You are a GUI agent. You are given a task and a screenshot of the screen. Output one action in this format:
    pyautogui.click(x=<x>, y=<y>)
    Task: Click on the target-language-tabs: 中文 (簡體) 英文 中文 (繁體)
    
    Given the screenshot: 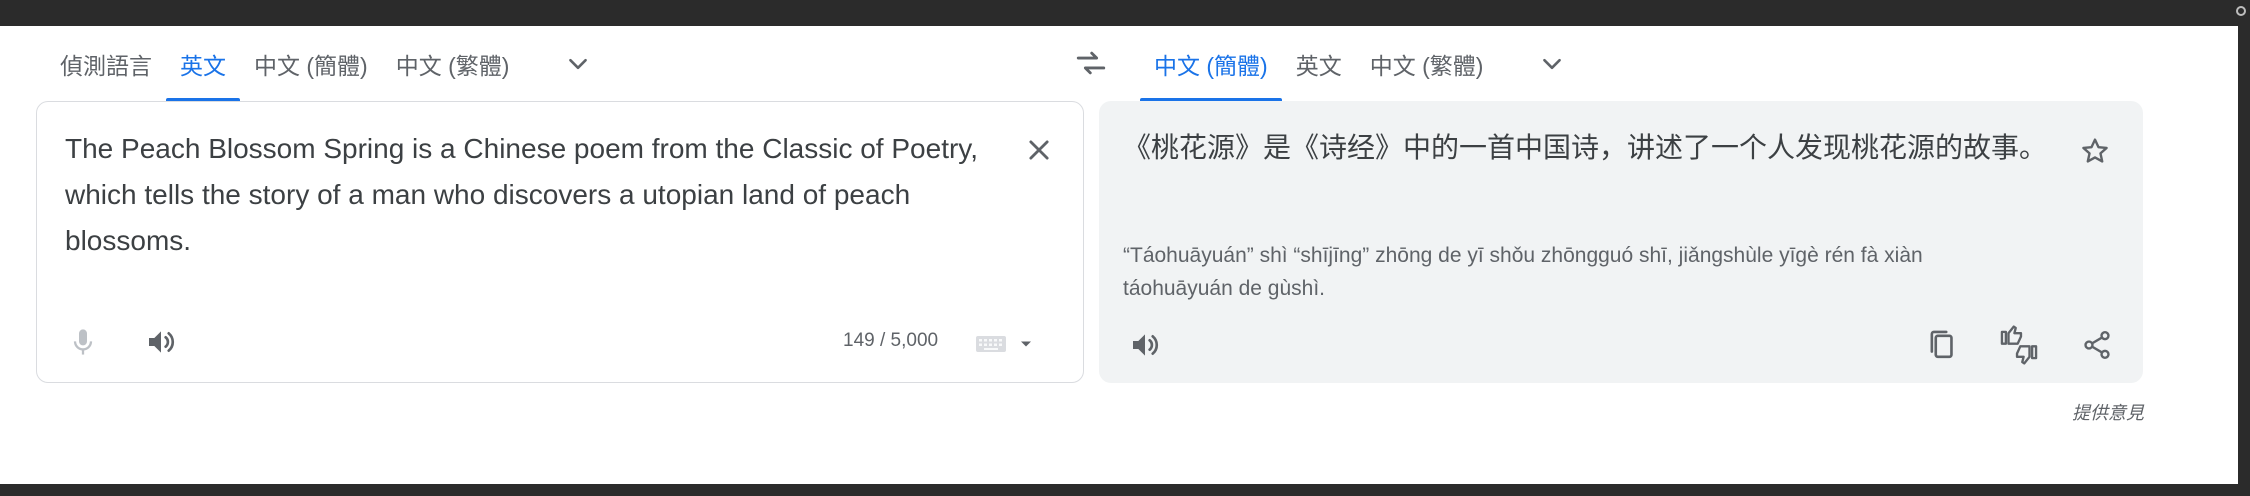 What is the action you would take?
    pyautogui.click(x=1358, y=63)
    